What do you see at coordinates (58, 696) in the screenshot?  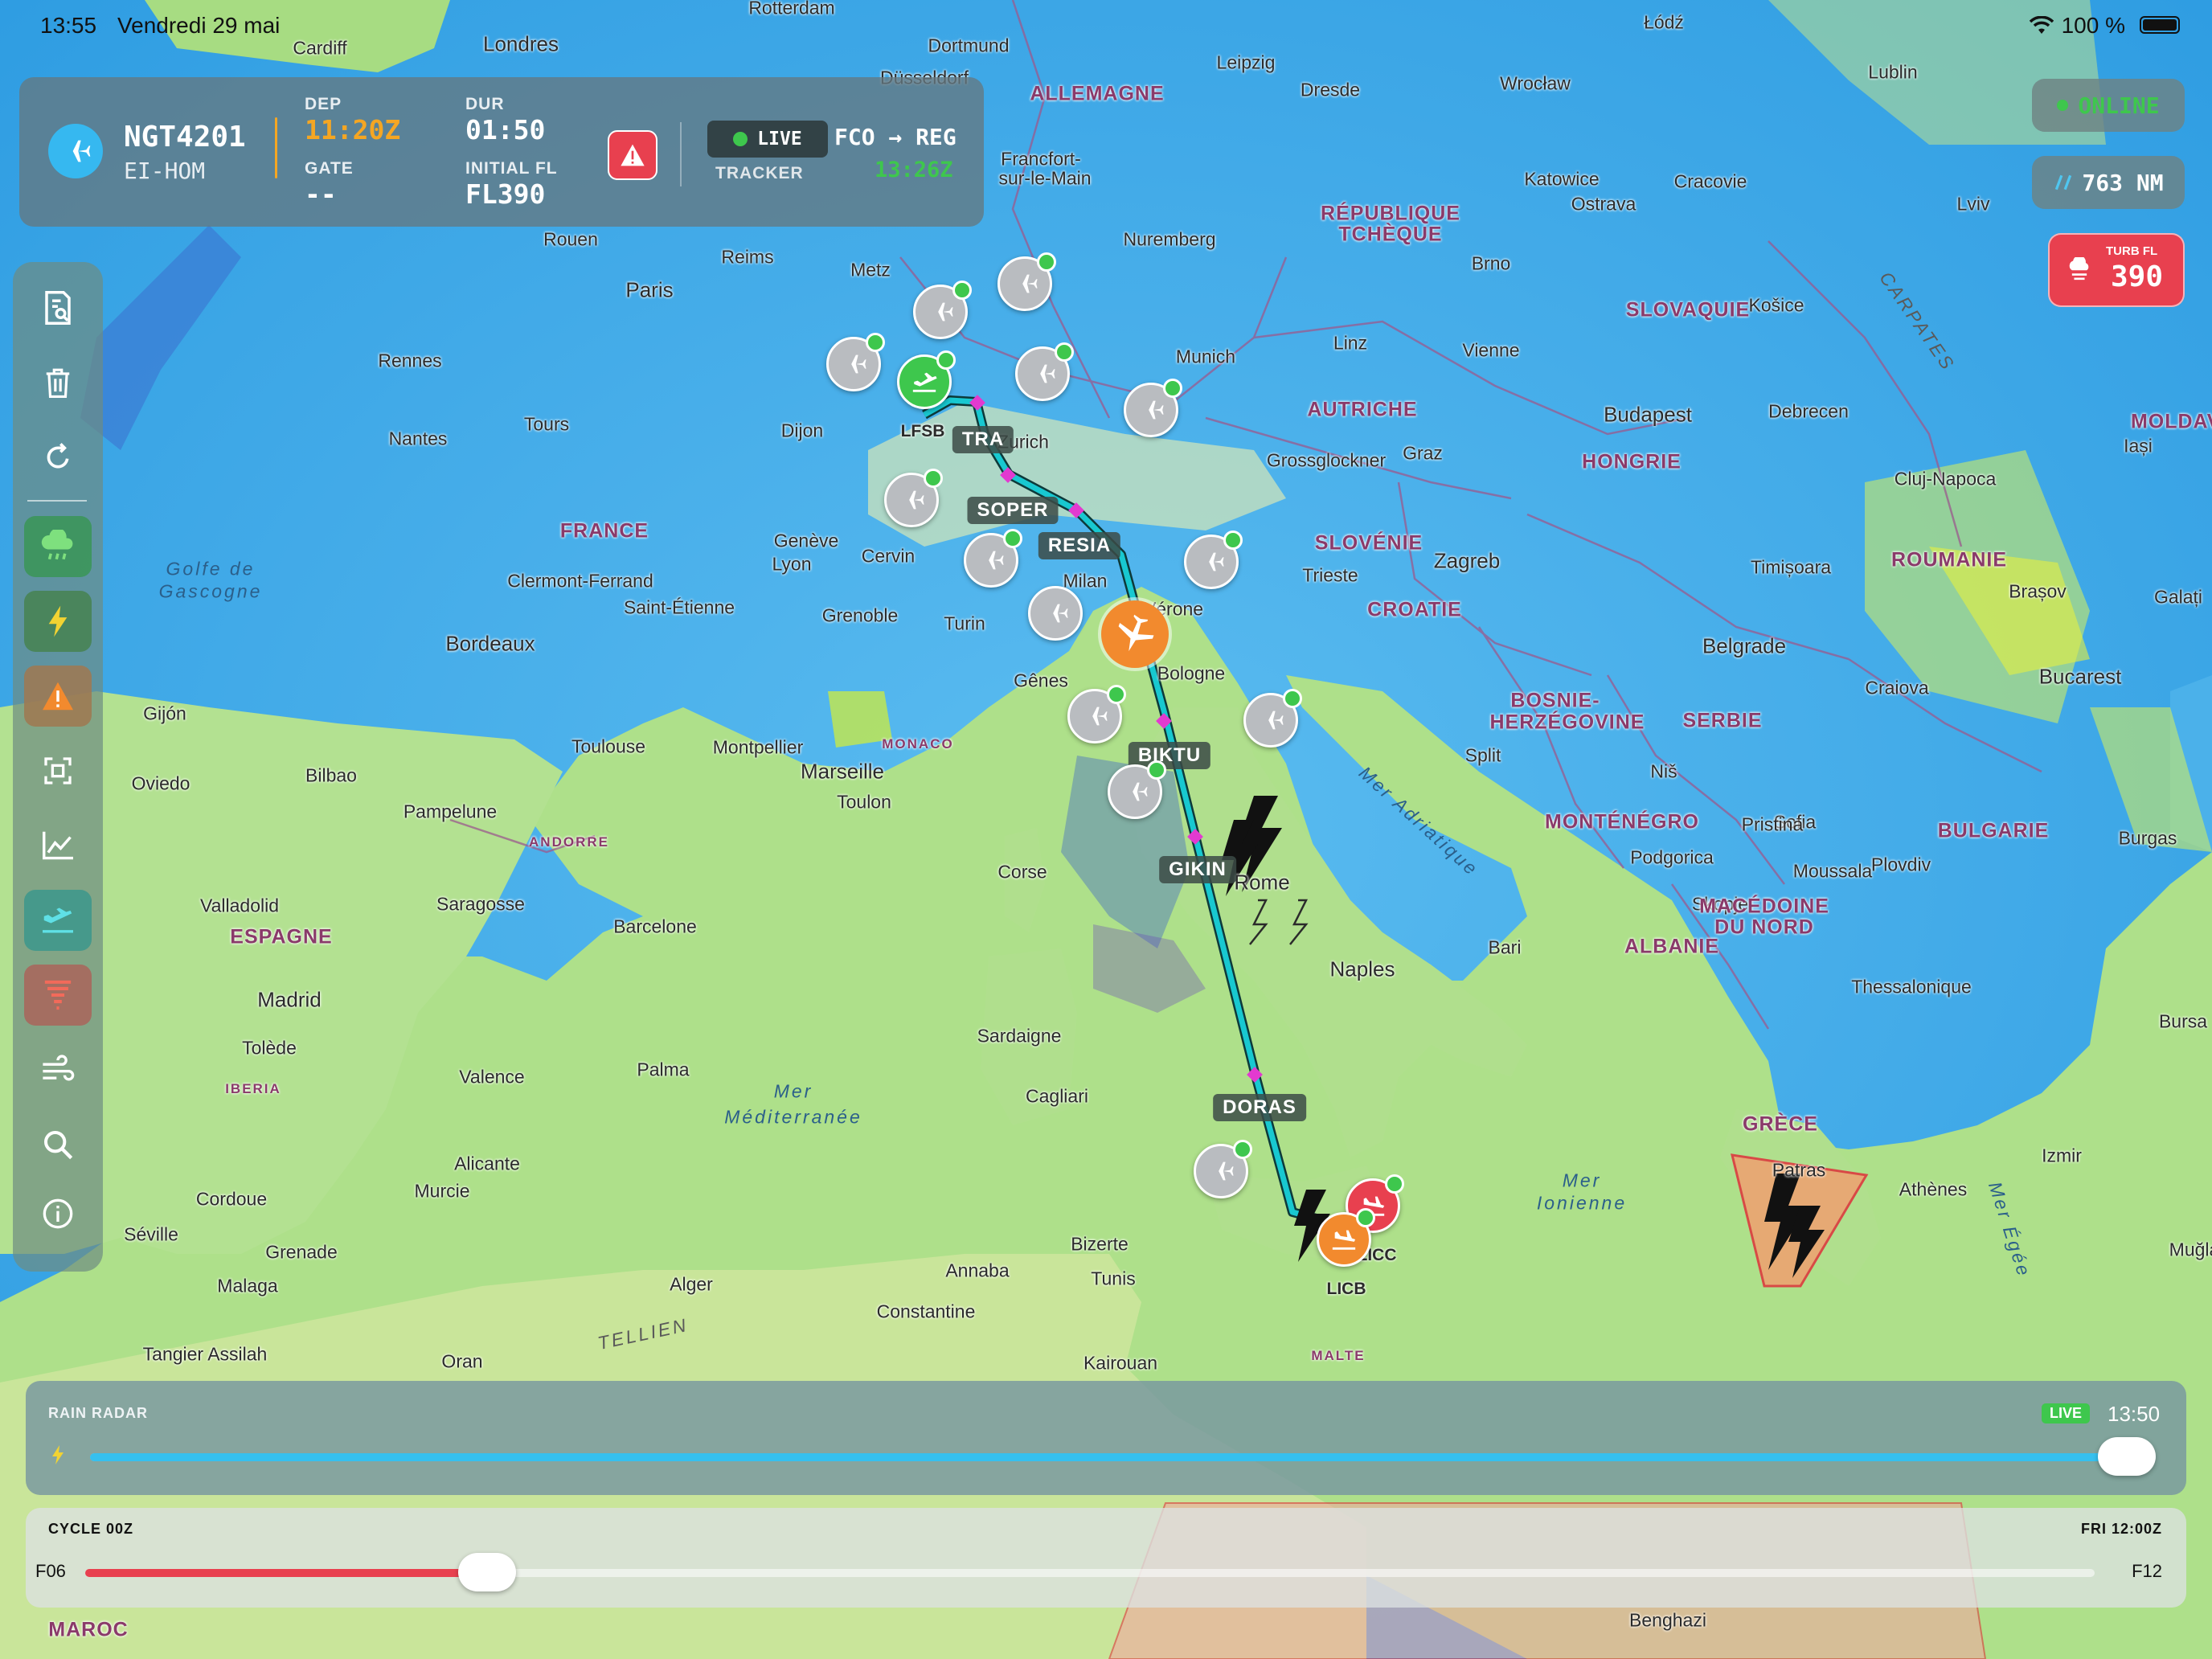 I see `warnings-toggle` at bounding box center [58, 696].